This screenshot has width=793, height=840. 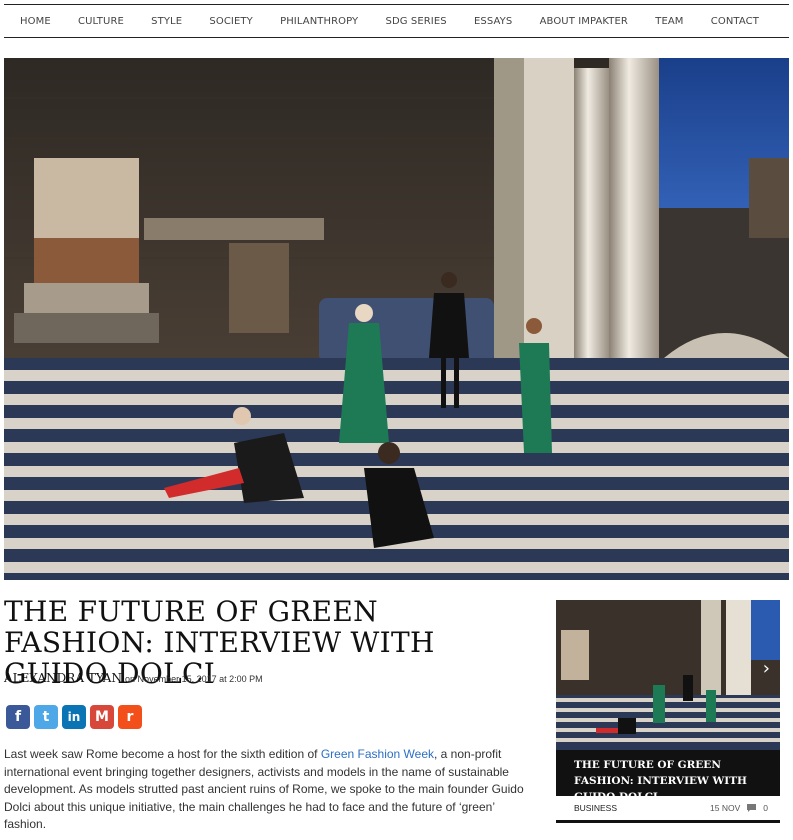 What do you see at coordinates (584, 21) in the screenshot?
I see `nav-about-impakter: ABOUT IMPAKTER` at bounding box center [584, 21].